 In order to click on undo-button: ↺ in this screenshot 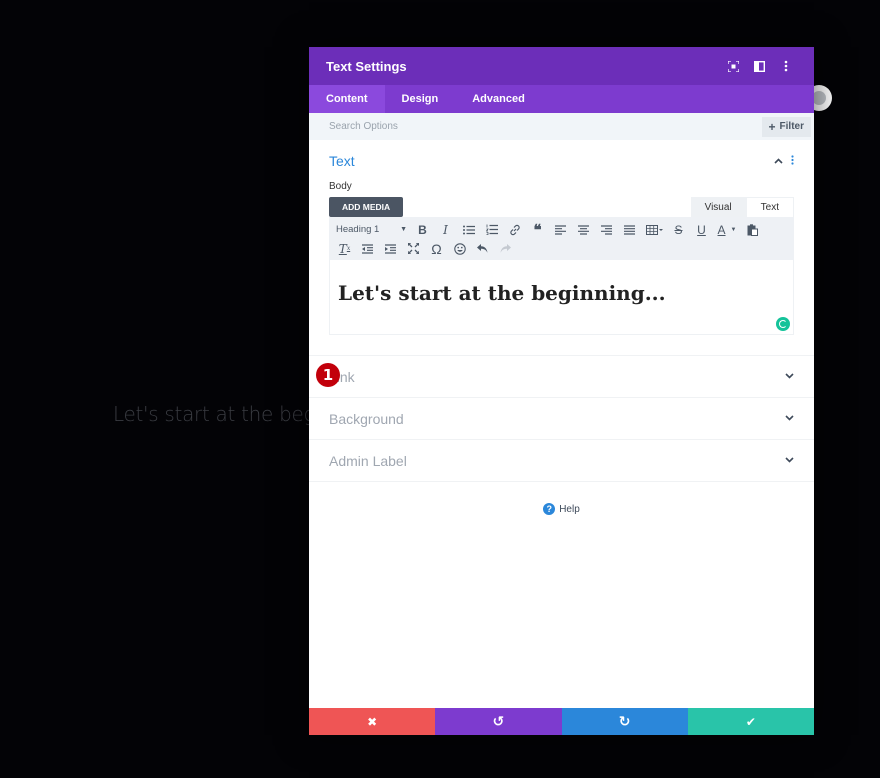, I will do `click(498, 721)`.